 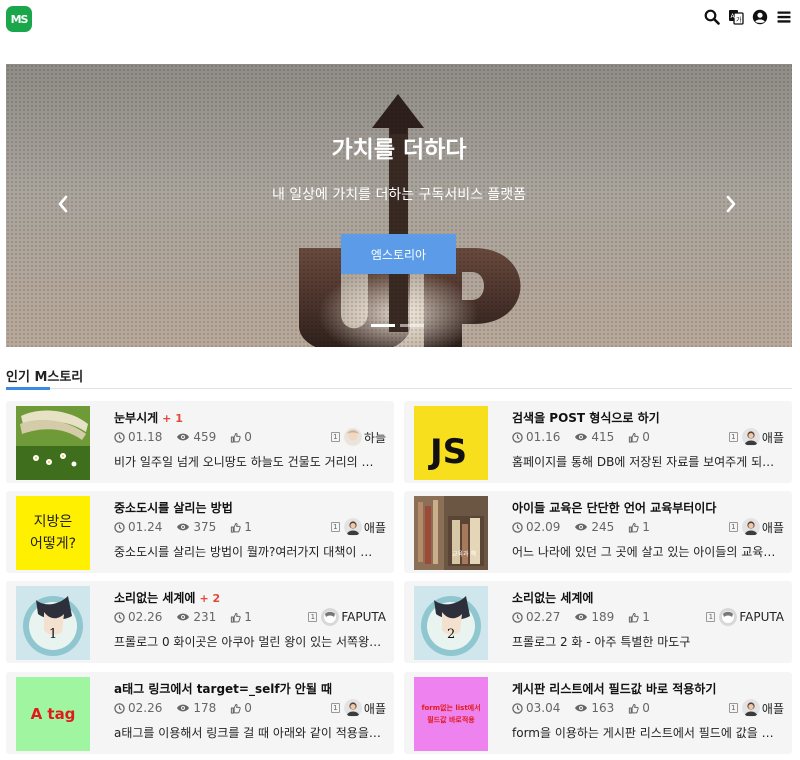 I want to click on translate-icon: A 가, so click(x=736, y=17).